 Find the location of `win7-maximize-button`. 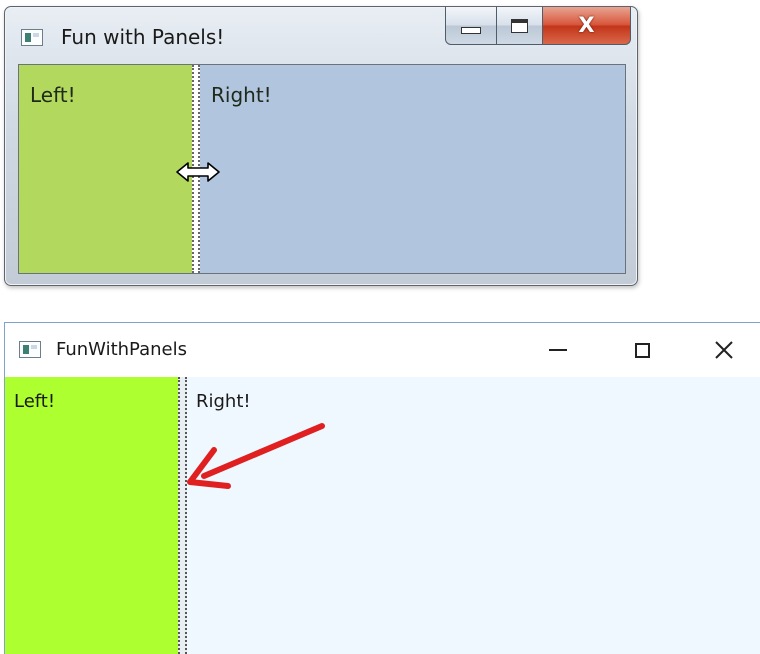

win7-maximize-button is located at coordinates (520, 26).